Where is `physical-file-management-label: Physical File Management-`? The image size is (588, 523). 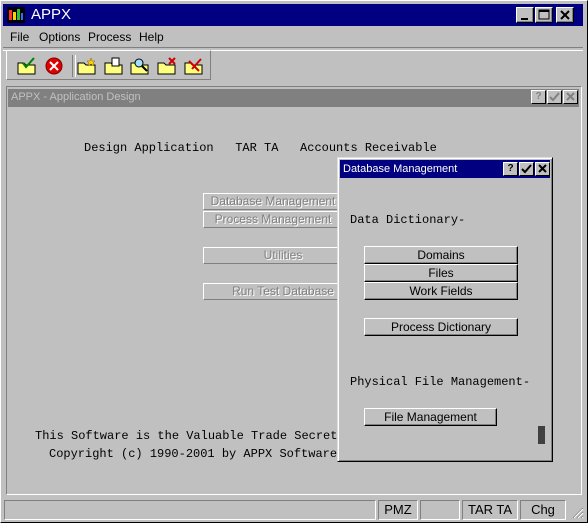
physical-file-management-label: Physical File Management- is located at coordinates (440, 382).